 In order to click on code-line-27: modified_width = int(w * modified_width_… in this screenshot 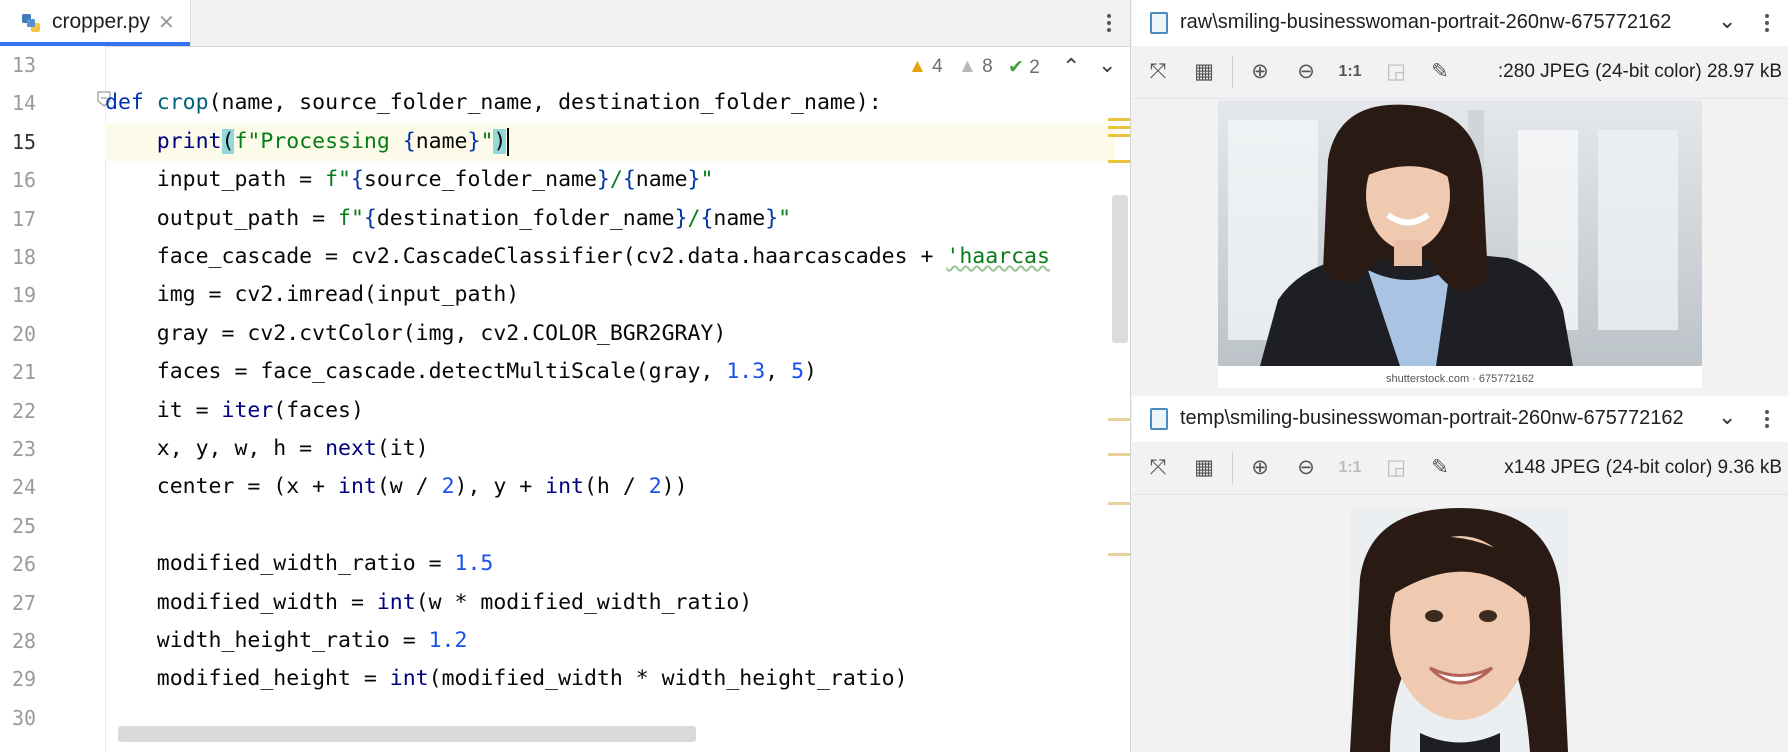, I will do `click(454, 602)`.